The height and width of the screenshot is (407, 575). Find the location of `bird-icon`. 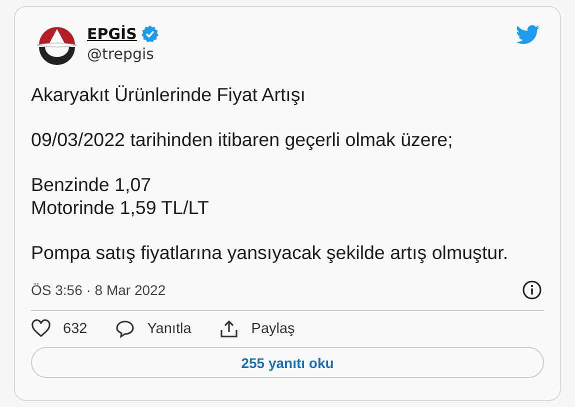

bird-icon is located at coordinates (528, 35).